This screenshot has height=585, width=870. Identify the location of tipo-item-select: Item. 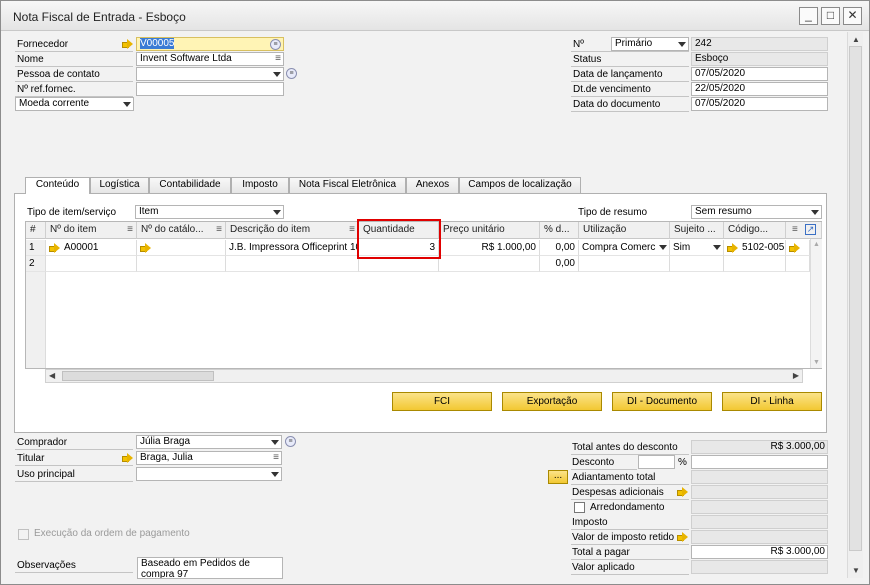
(209, 212).